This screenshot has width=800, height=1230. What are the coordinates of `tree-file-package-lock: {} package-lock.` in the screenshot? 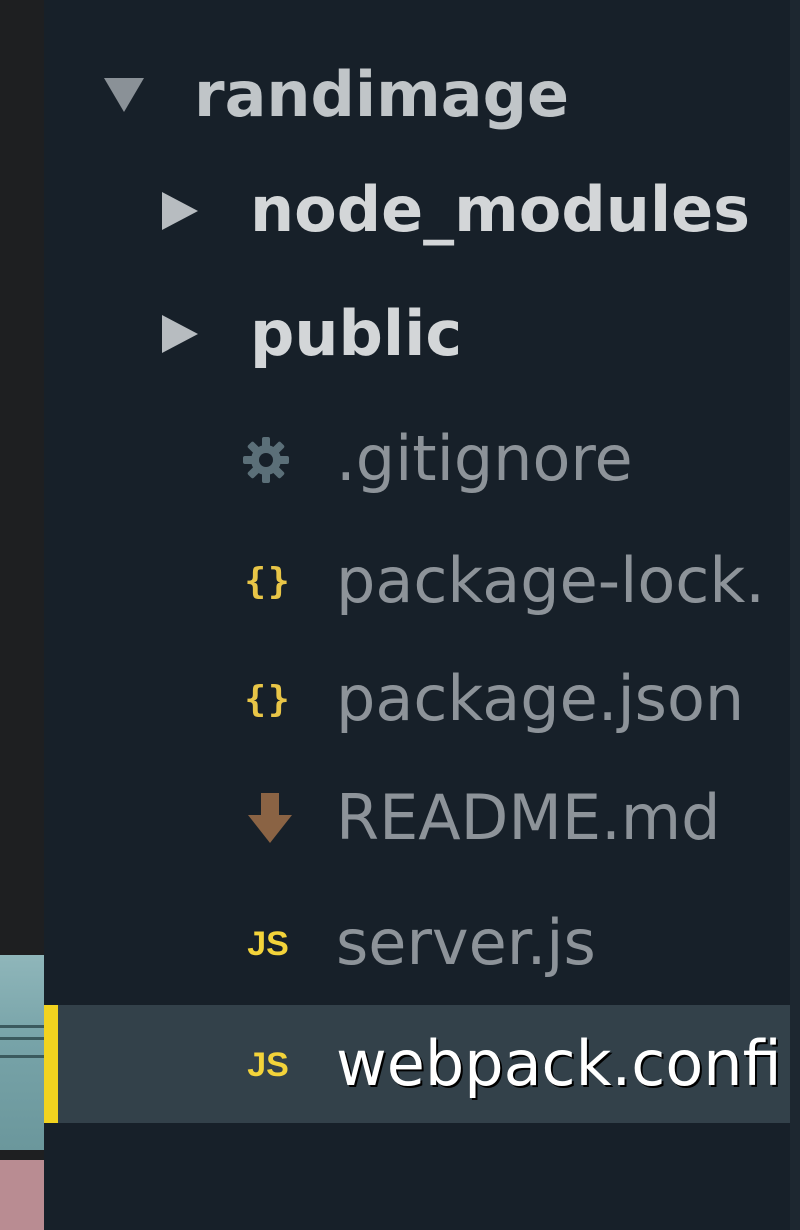 It's located at (417, 579).